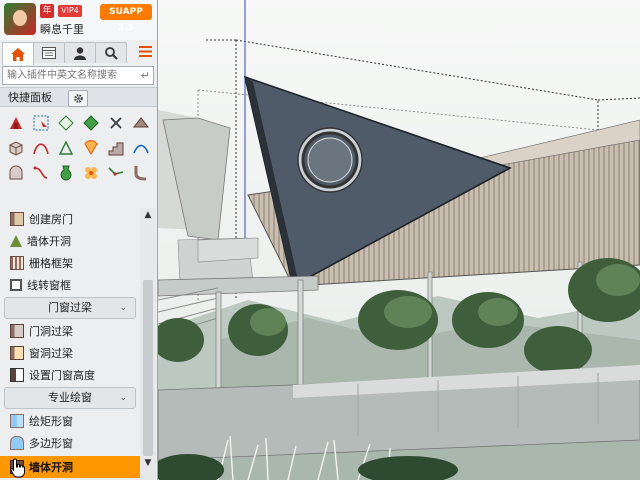 The image size is (640, 480). I want to click on window-section-header: 专业绘窗 ⌄, so click(70, 398).